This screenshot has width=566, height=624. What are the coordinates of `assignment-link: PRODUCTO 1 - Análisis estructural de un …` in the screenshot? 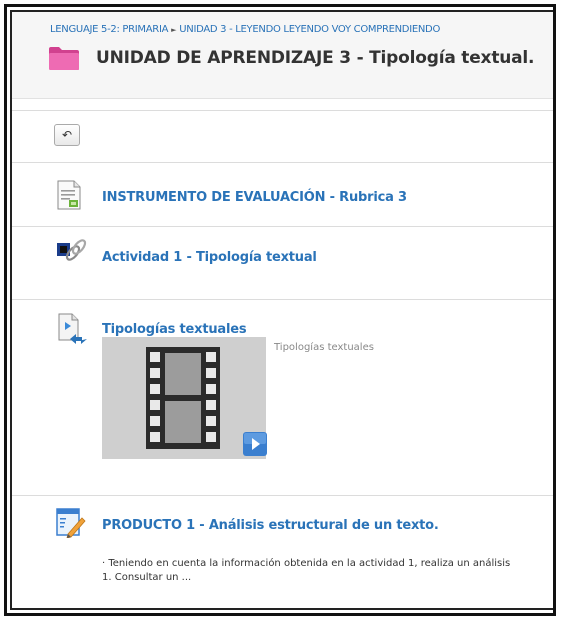 It's located at (270, 525).